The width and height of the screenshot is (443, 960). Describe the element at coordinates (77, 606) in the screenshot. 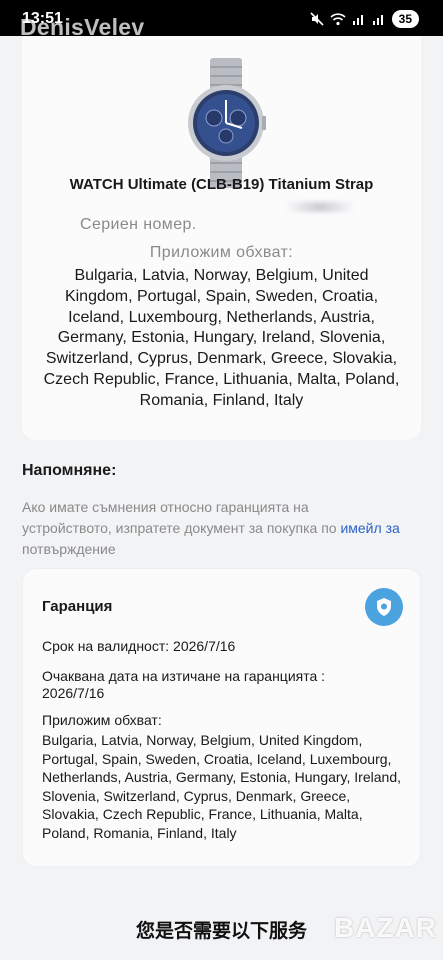

I see `warranty-title: Гаранция` at that location.